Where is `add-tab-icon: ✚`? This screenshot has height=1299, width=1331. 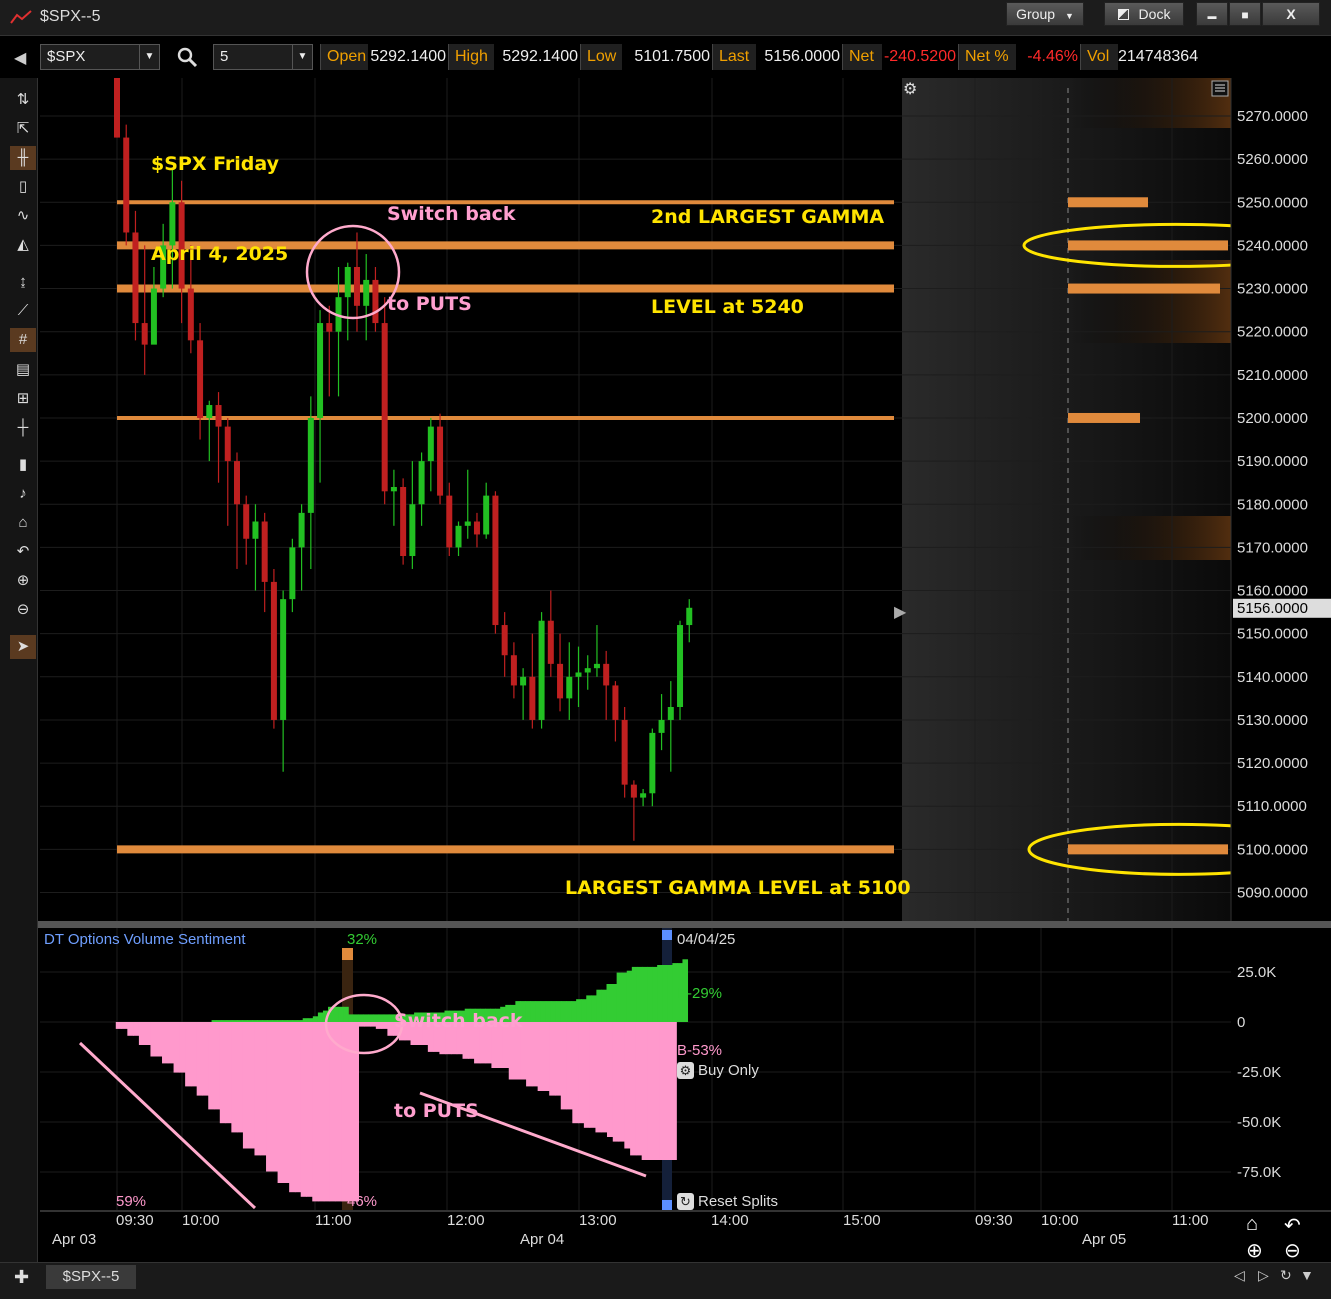
add-tab-icon: ✚ is located at coordinates (21, 1277).